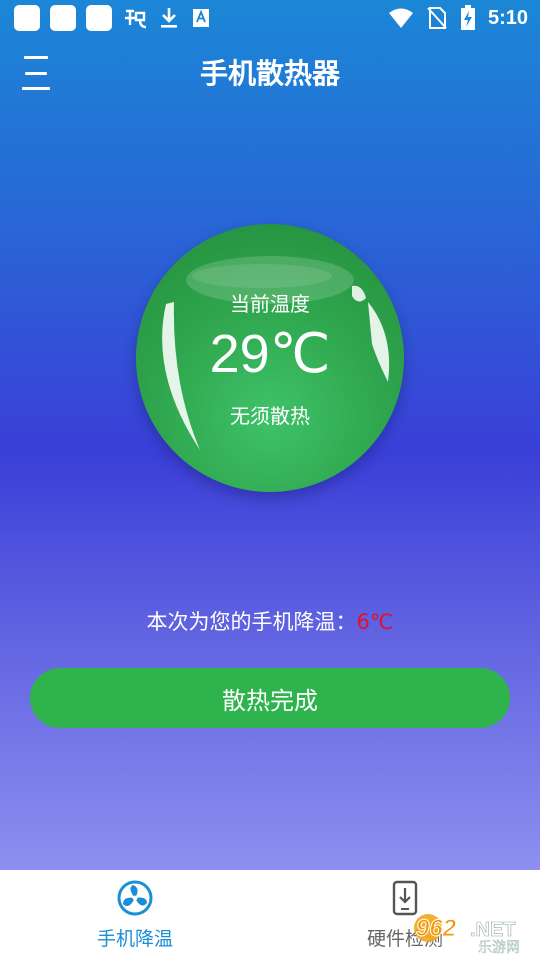 The height and width of the screenshot is (960, 540). I want to click on cooling-done-button: 散热完成, so click(270, 698).